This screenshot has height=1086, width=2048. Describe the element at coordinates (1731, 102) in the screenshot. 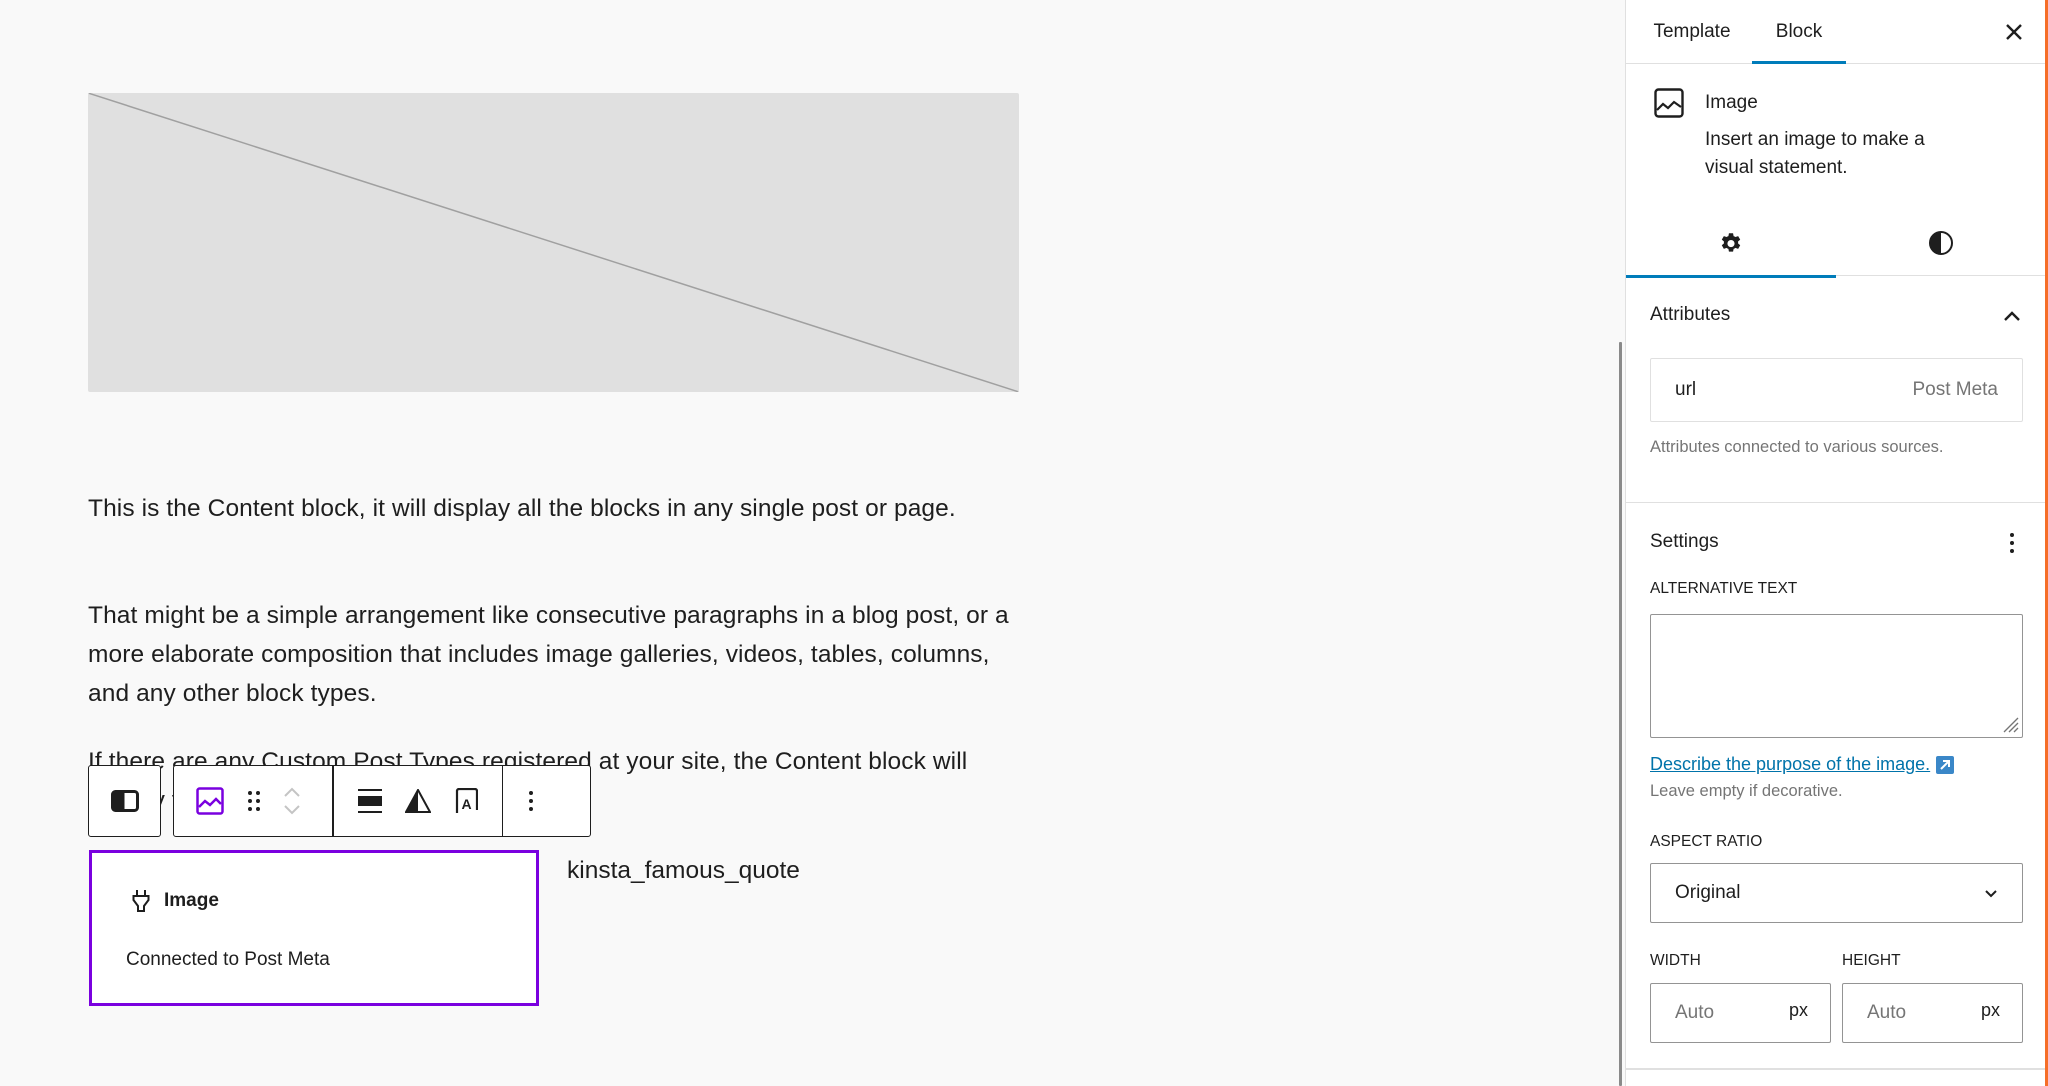

I see `block-card-title: Image` at that location.